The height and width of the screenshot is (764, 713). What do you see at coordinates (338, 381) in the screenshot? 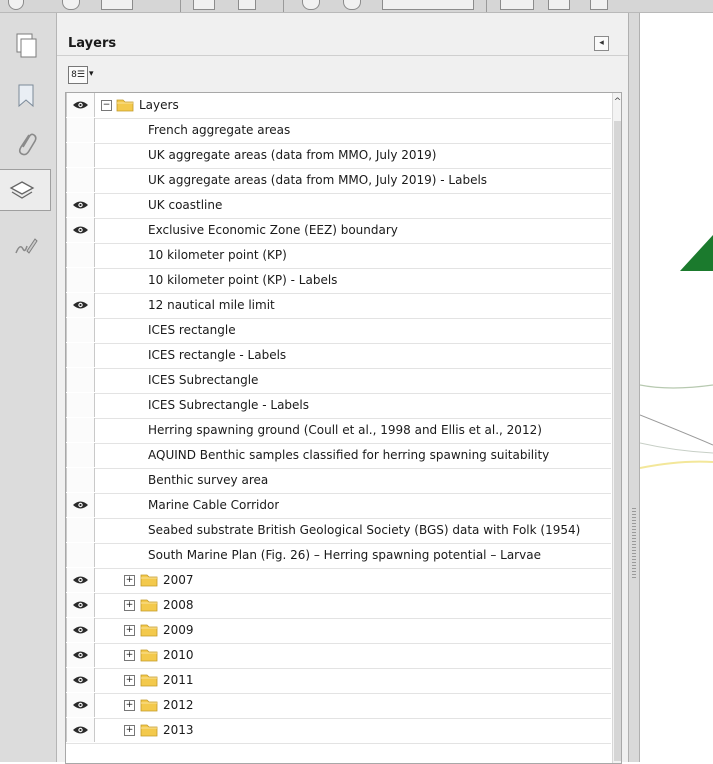
I see `layer-row: ICES Subrectangle` at bounding box center [338, 381].